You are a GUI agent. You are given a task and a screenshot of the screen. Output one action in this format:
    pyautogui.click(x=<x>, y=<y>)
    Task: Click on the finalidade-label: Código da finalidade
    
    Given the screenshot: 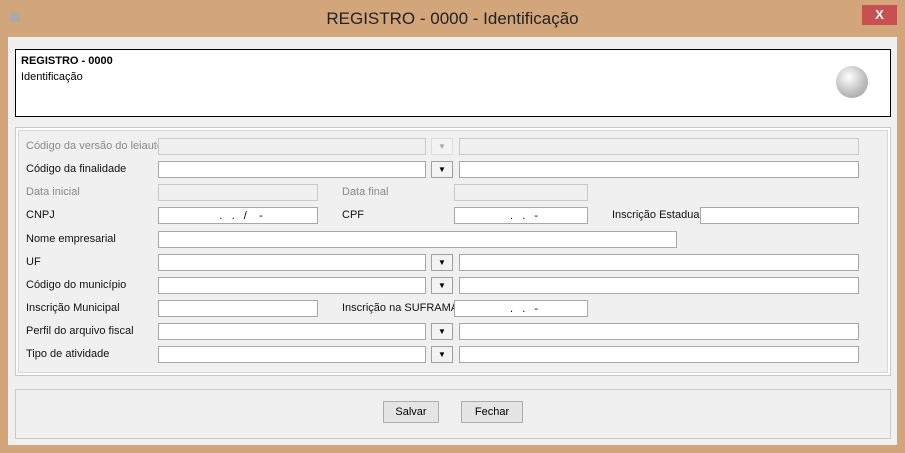 What is the action you would take?
    pyautogui.click(x=76, y=169)
    